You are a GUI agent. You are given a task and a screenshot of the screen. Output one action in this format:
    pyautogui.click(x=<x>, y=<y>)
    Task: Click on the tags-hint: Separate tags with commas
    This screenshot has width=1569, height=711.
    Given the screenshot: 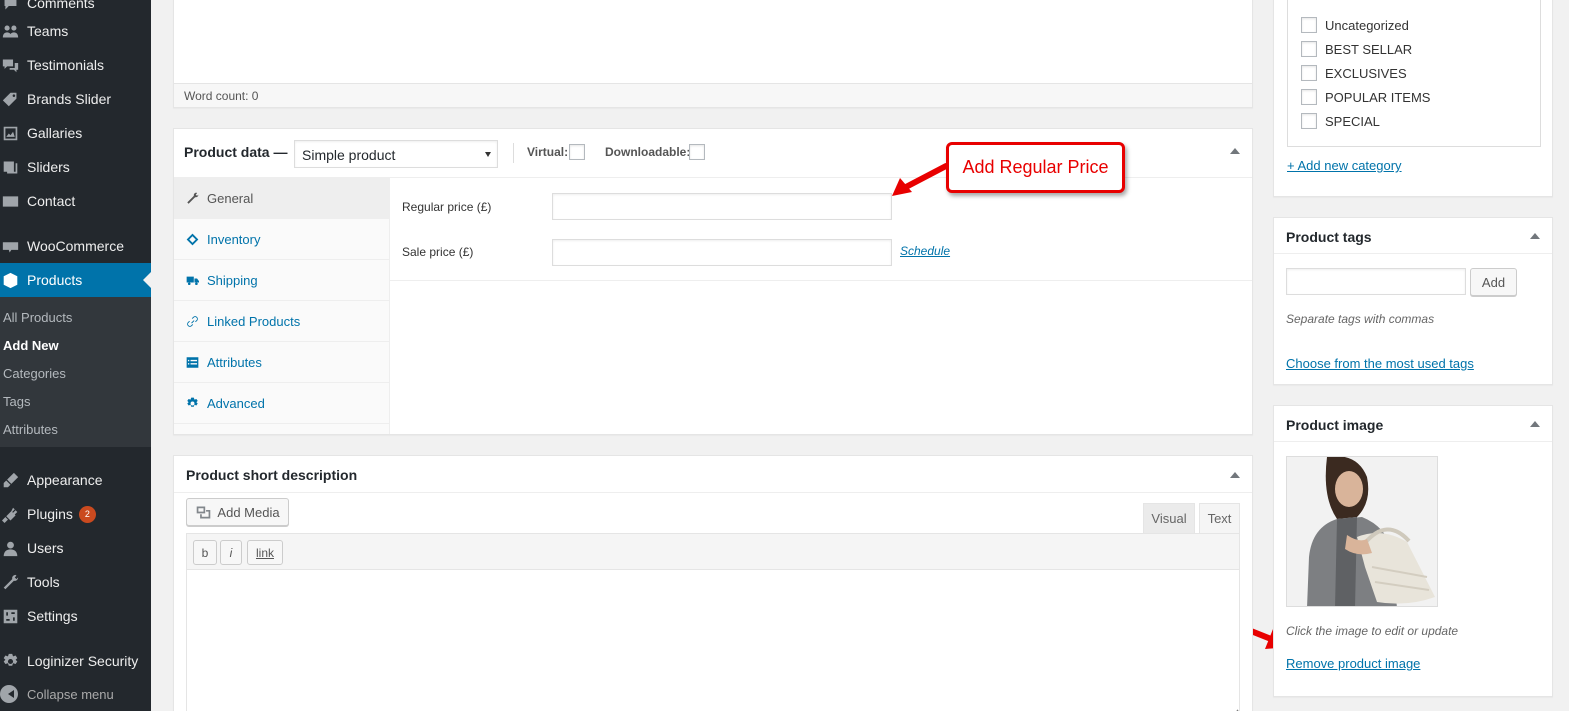 What is the action you would take?
    pyautogui.click(x=1360, y=319)
    